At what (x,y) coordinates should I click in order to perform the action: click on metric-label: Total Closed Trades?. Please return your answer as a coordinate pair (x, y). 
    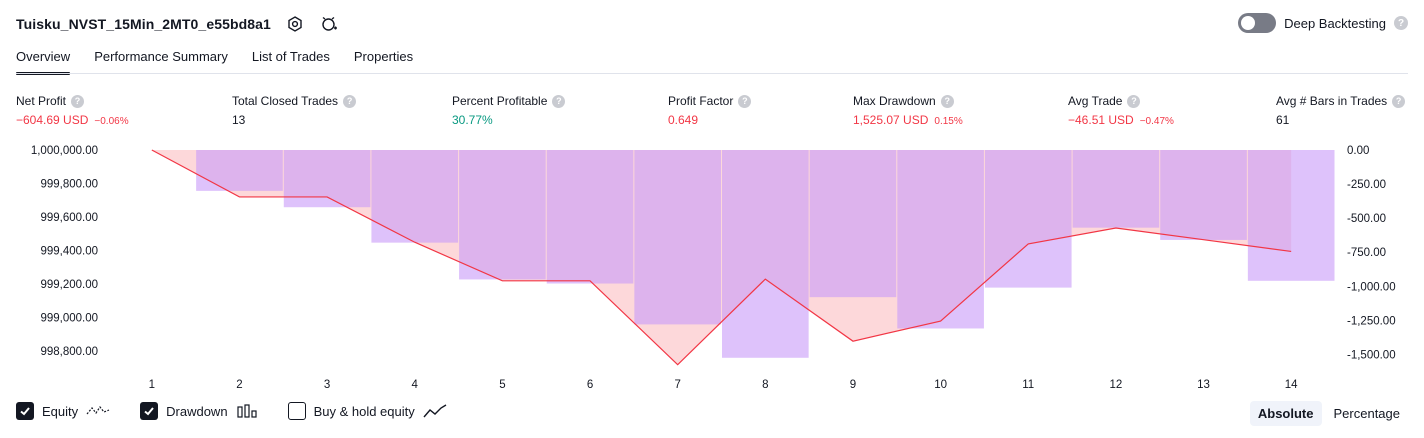
    Looking at the image, I should click on (294, 101).